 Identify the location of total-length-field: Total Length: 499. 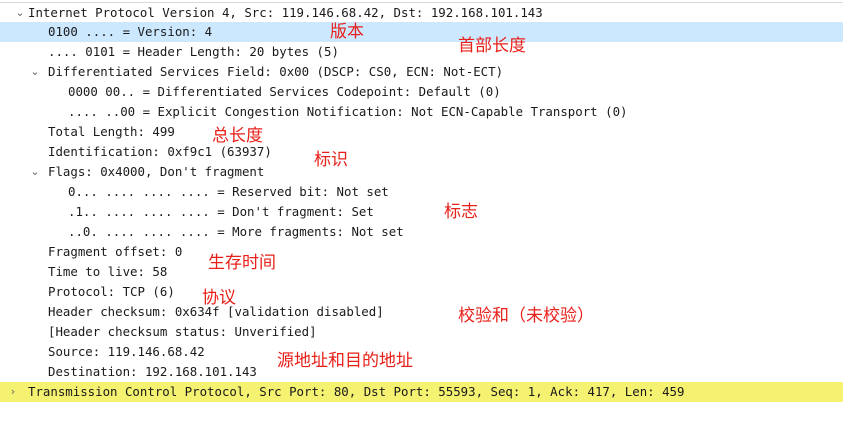
(111, 131).